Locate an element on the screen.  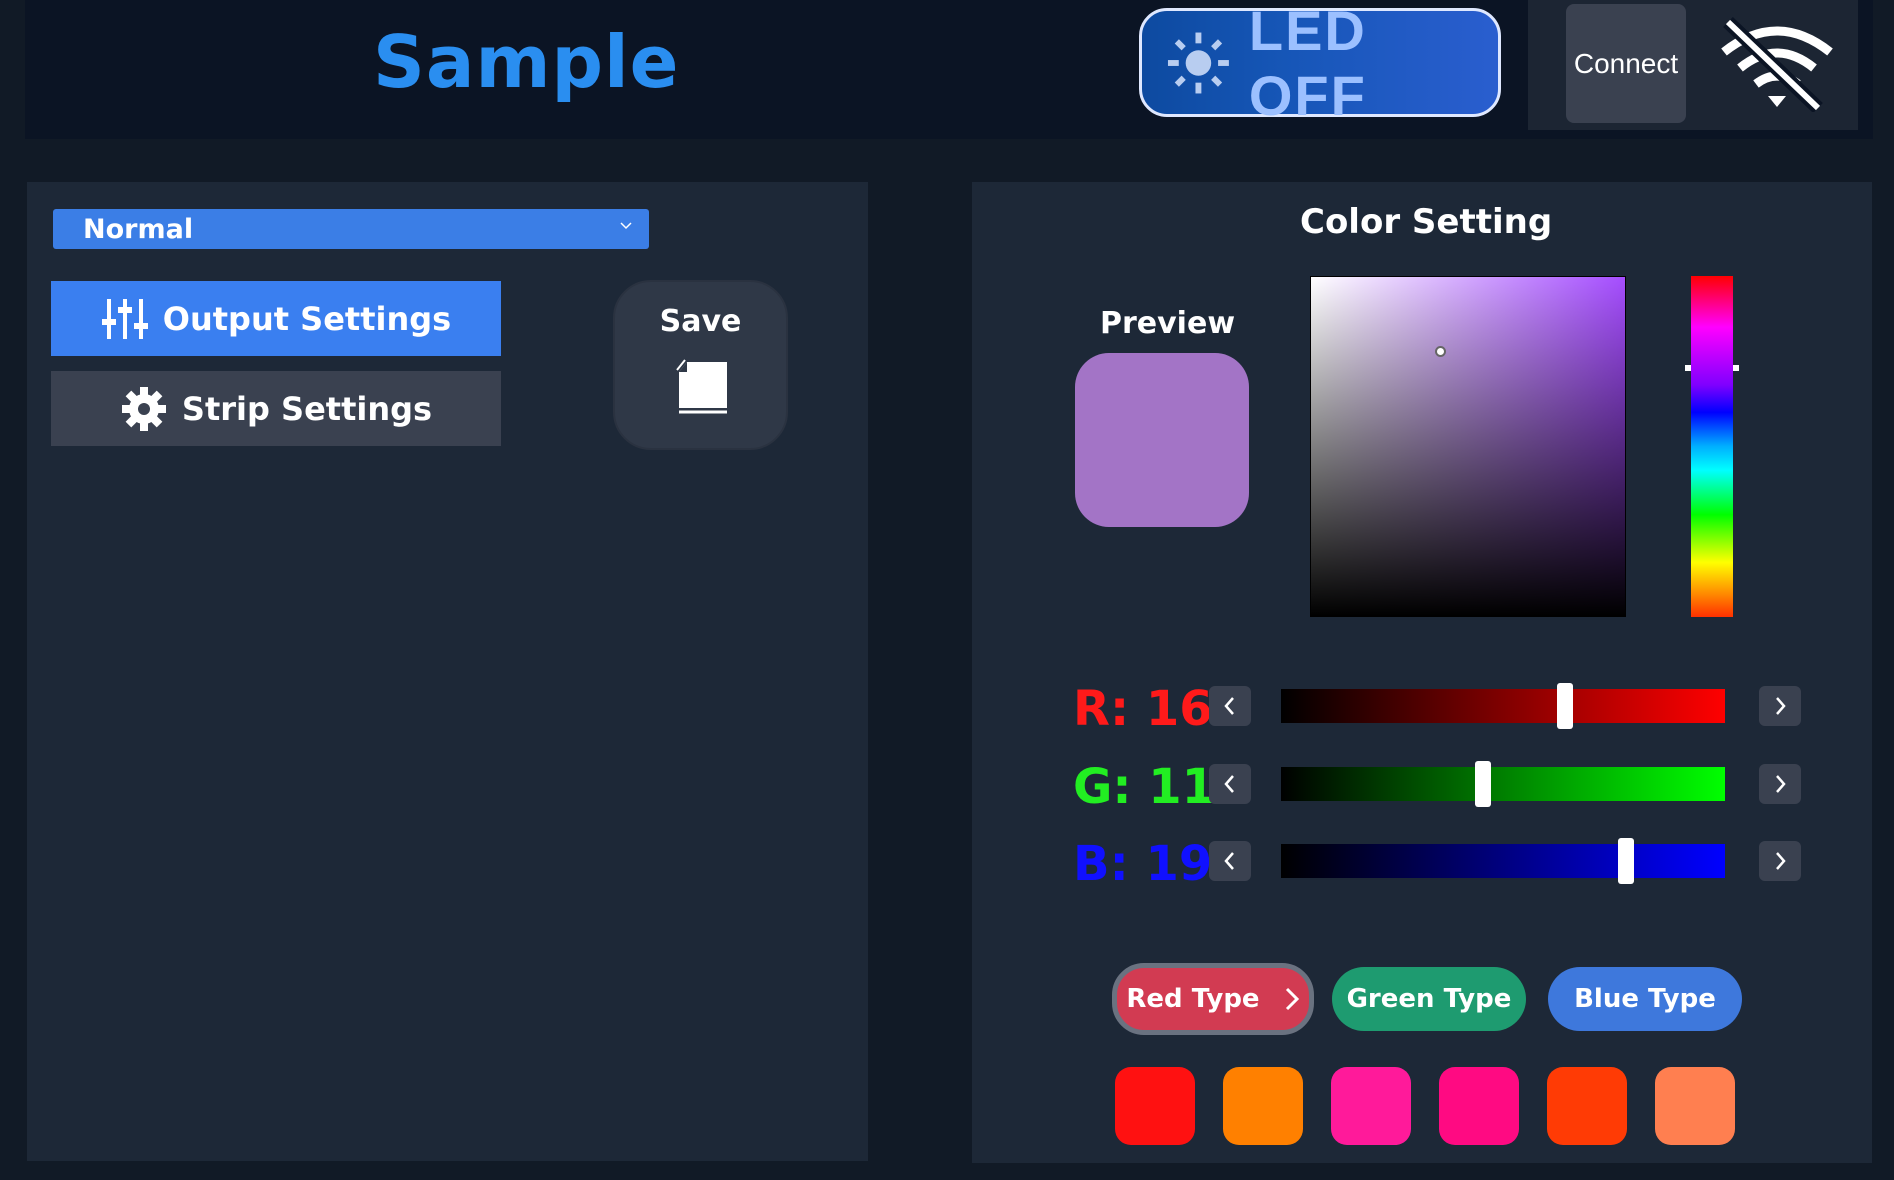
strip-settings-label: Strip Settings is located at coordinates (307, 408).